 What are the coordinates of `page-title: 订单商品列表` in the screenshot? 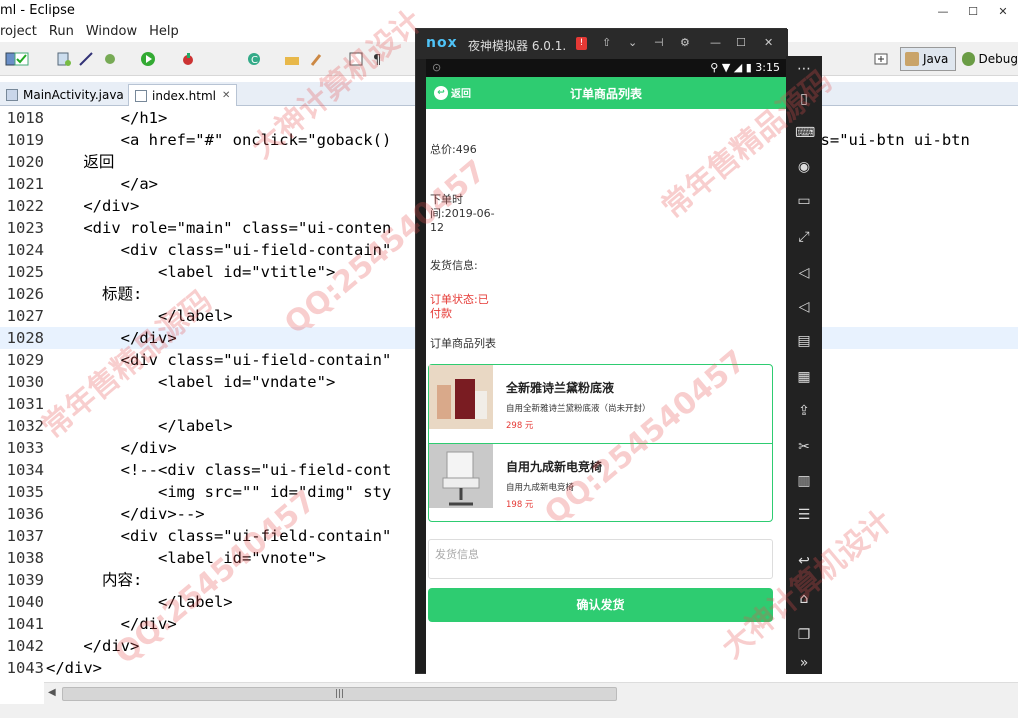 It's located at (605, 94).